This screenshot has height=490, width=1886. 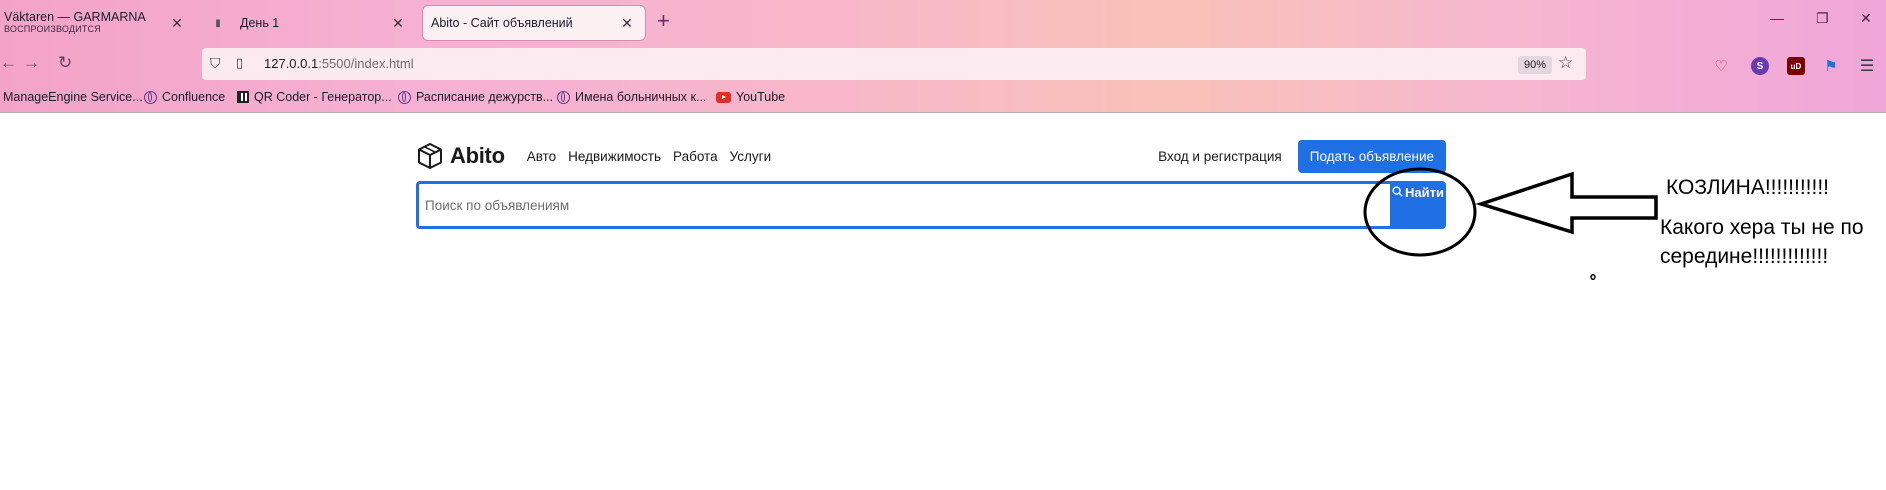 I want to click on minimize-icon: —, so click(x=1777, y=18).